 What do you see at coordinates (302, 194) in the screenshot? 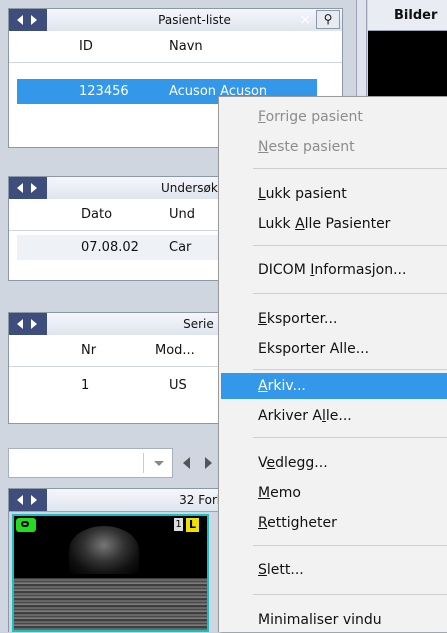
I see `menu-item-label: Lukk pasient` at bounding box center [302, 194].